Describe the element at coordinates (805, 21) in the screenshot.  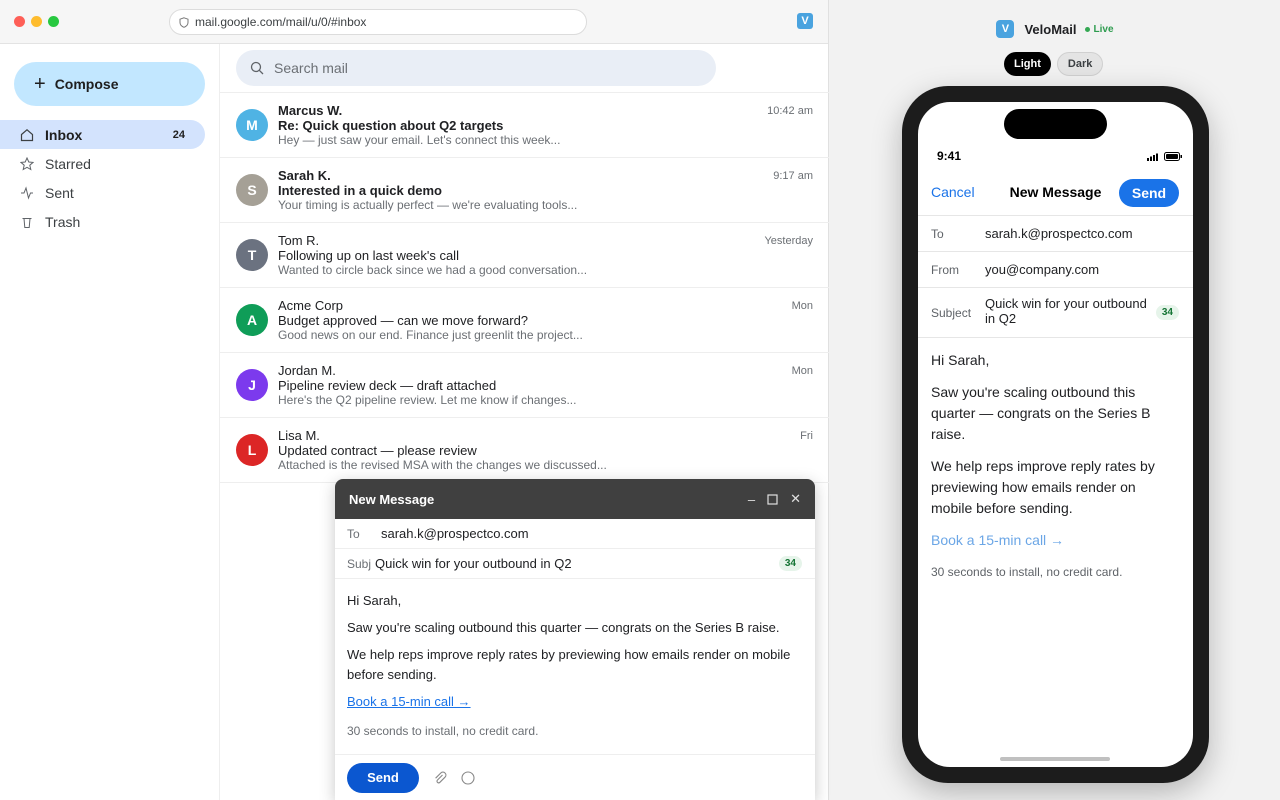
I see `velomail-extension-icon: V` at that location.